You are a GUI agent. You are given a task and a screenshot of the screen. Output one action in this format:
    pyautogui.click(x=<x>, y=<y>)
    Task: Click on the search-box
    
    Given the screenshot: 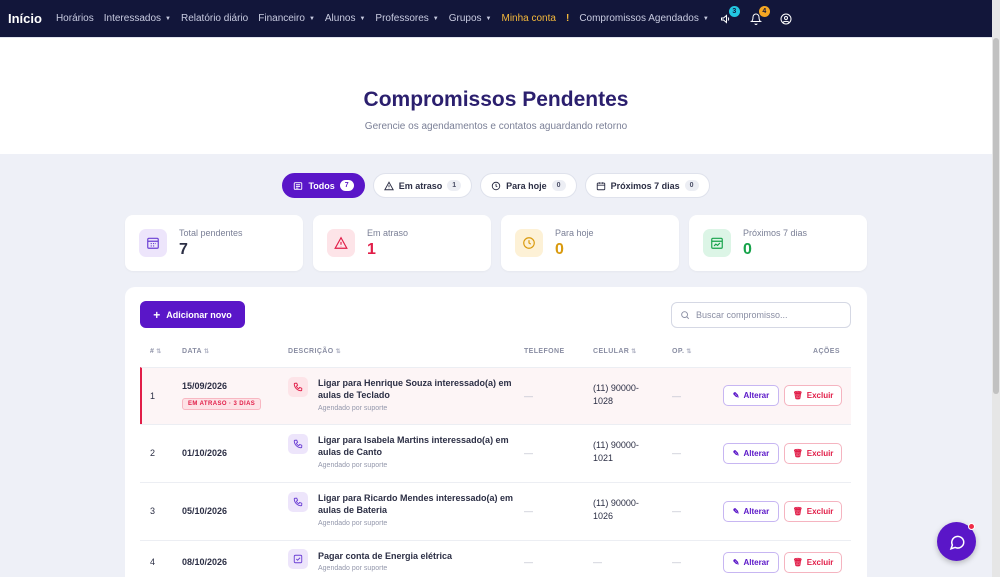 What is the action you would take?
    pyautogui.click(x=761, y=315)
    